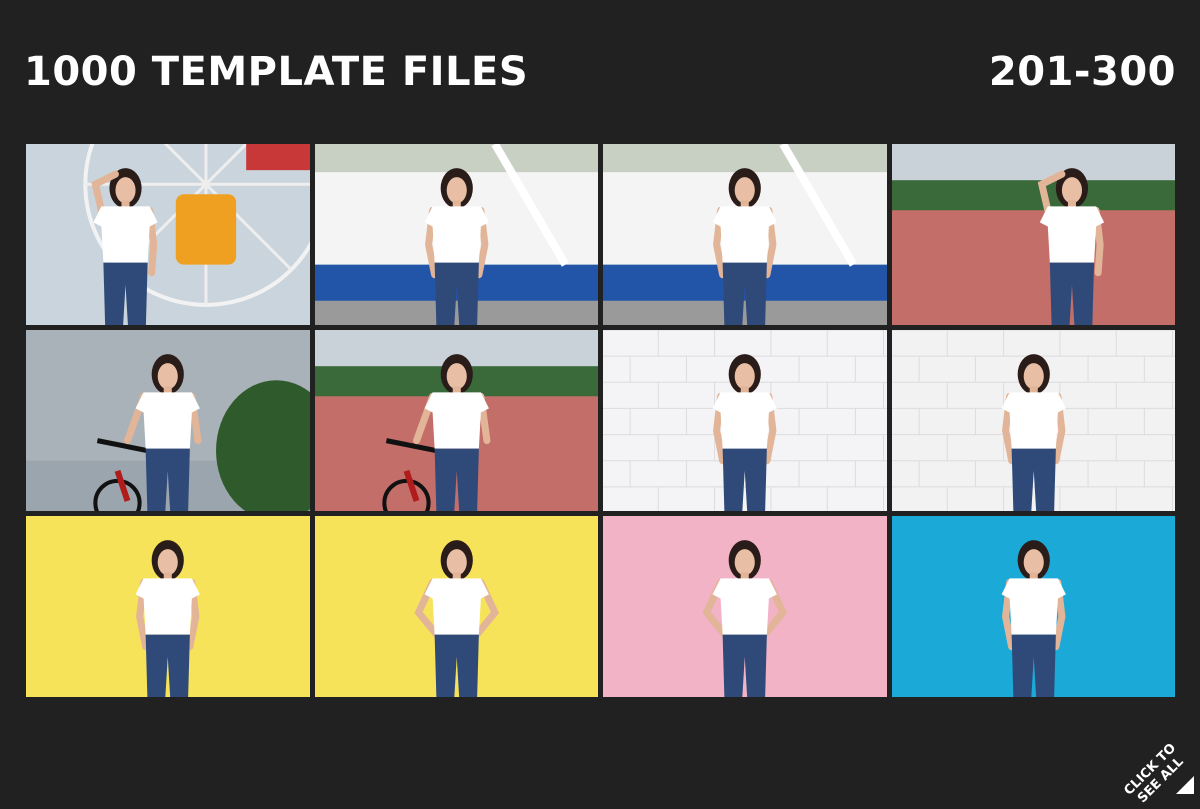  I want to click on photo-tile-pink-backdrop, so click(745, 606).